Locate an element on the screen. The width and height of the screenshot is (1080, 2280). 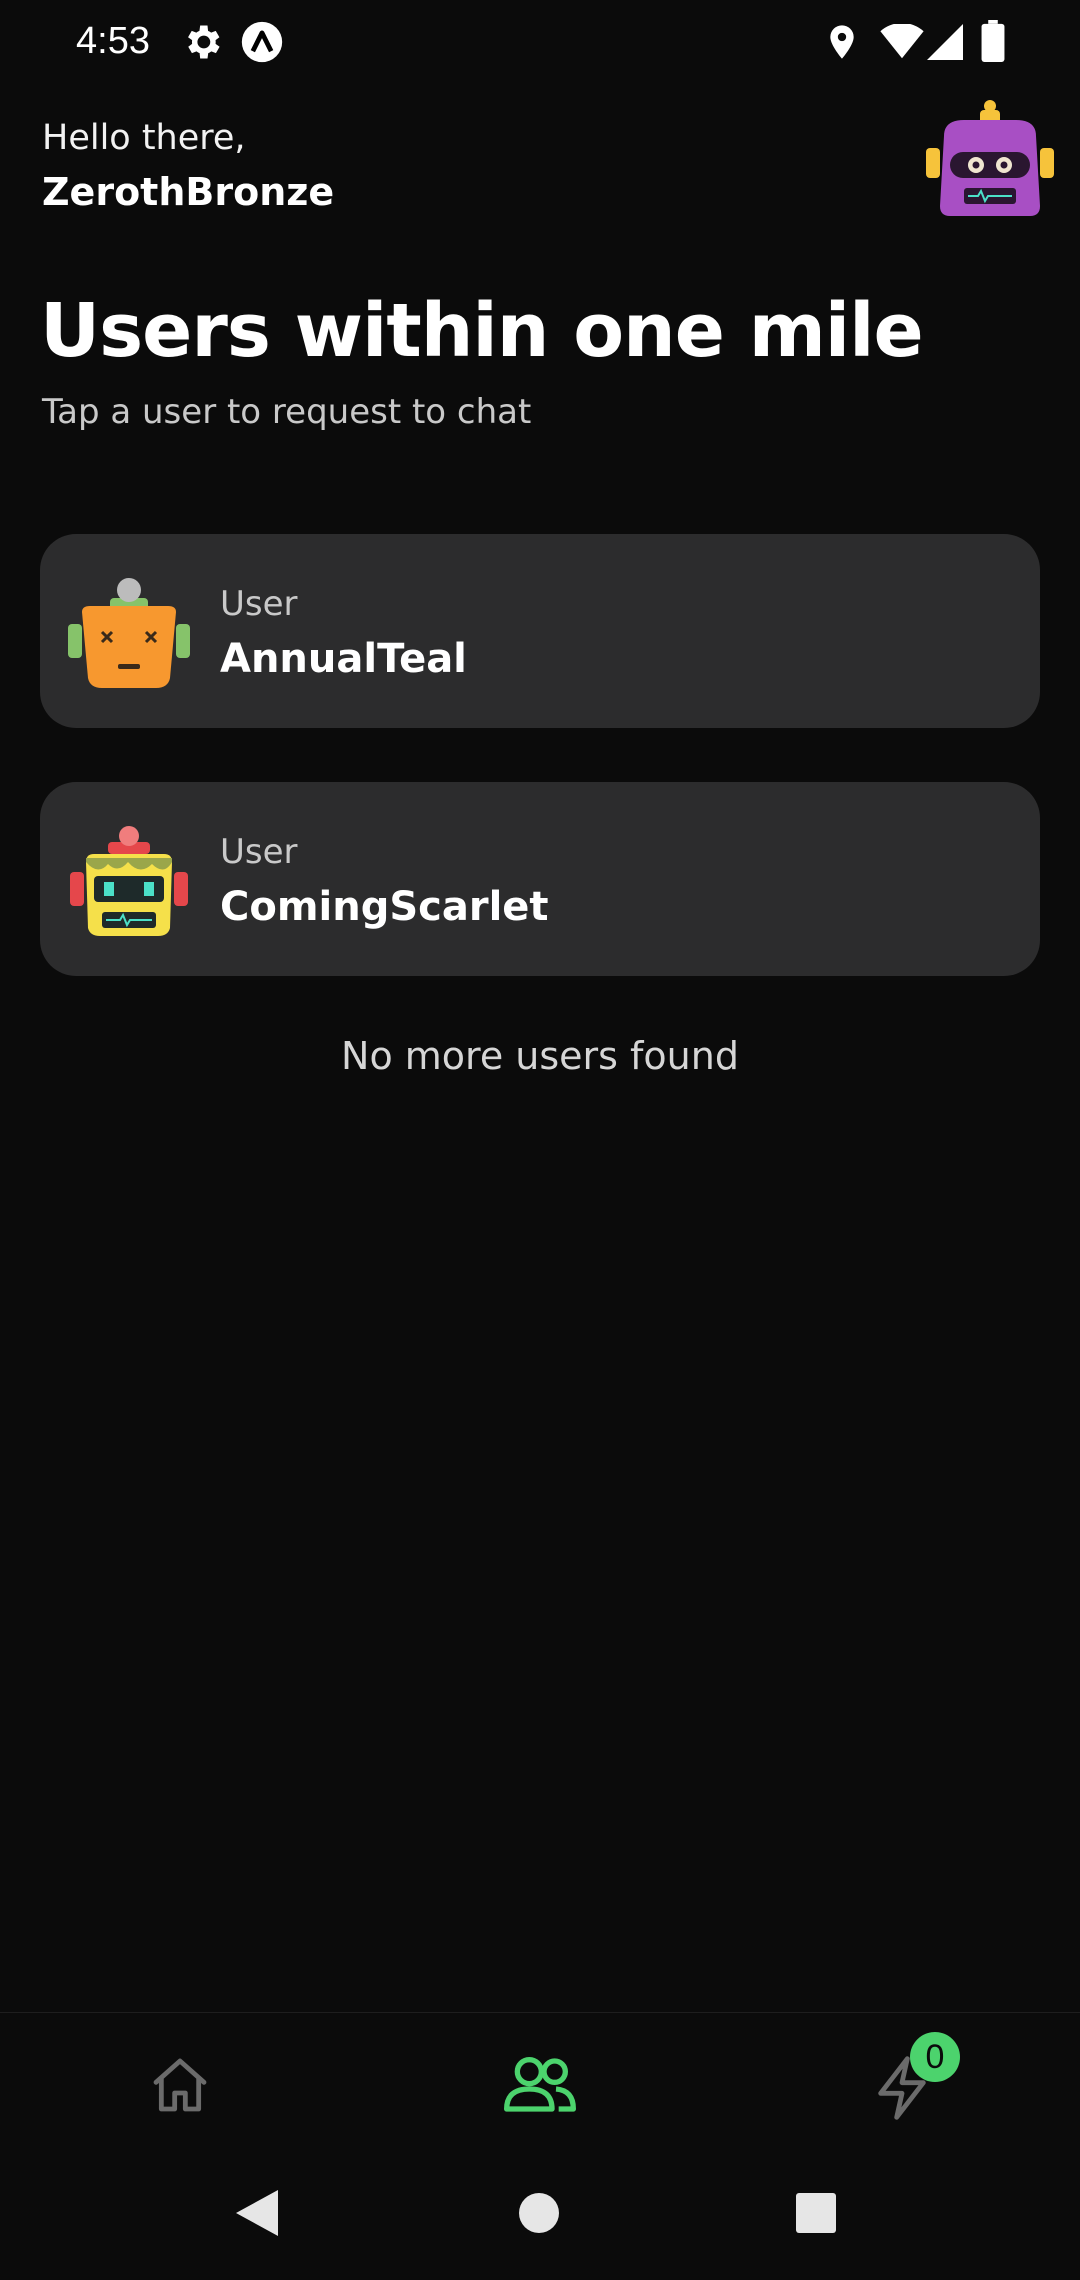
users-icon is located at coordinates (540, 2085).